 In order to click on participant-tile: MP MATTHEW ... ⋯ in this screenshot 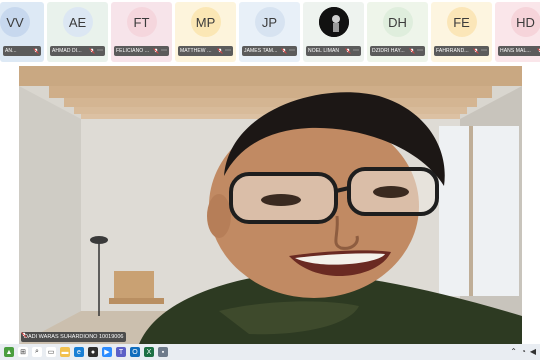, I will do `click(205, 32)`.